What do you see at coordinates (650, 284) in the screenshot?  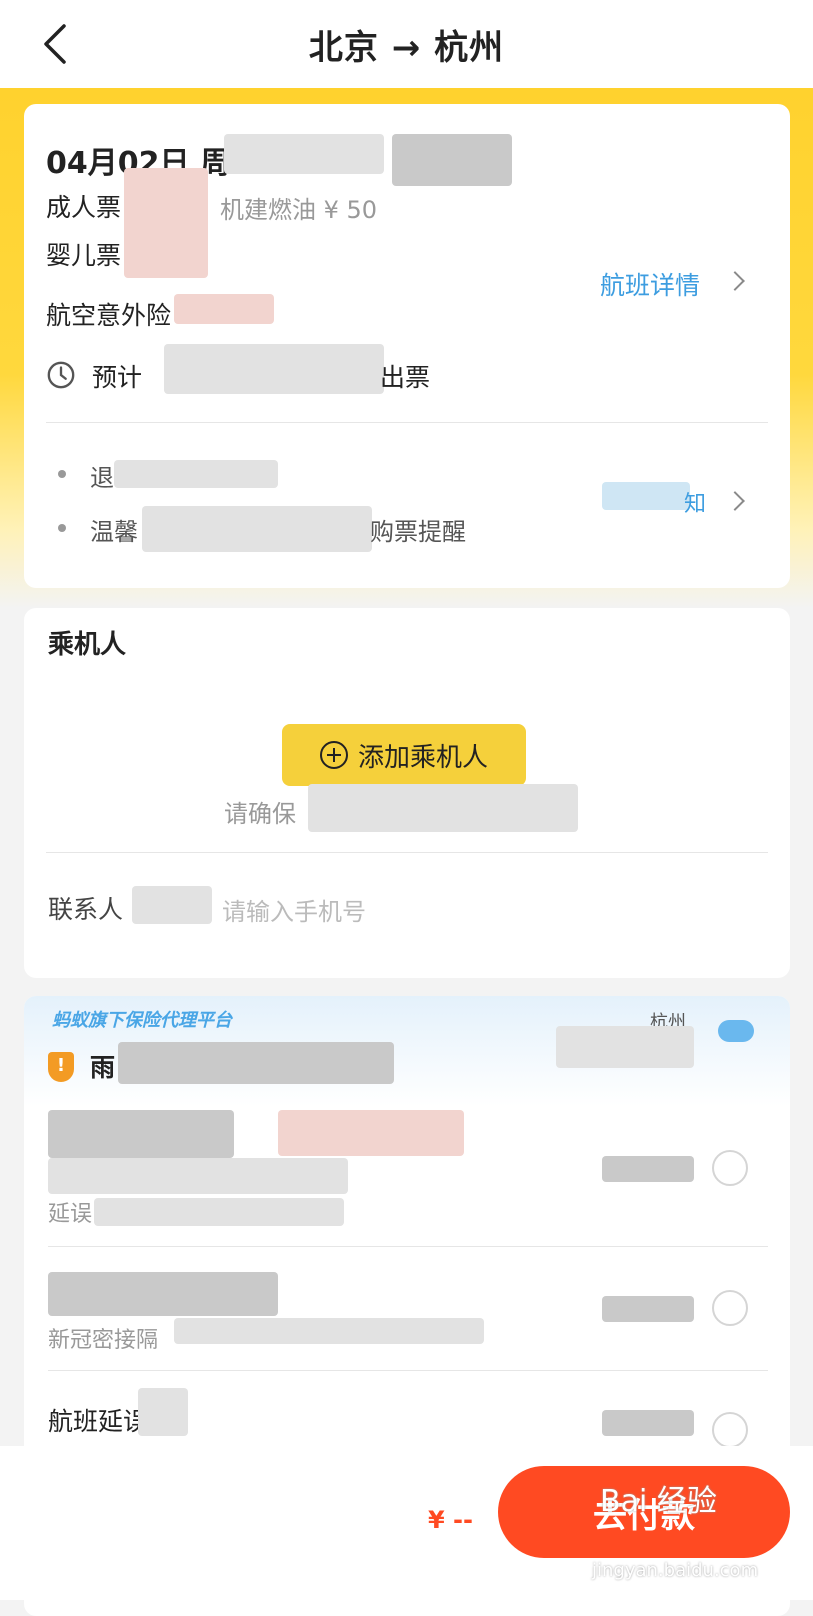 I see `flight-detail-link: 航班详情` at bounding box center [650, 284].